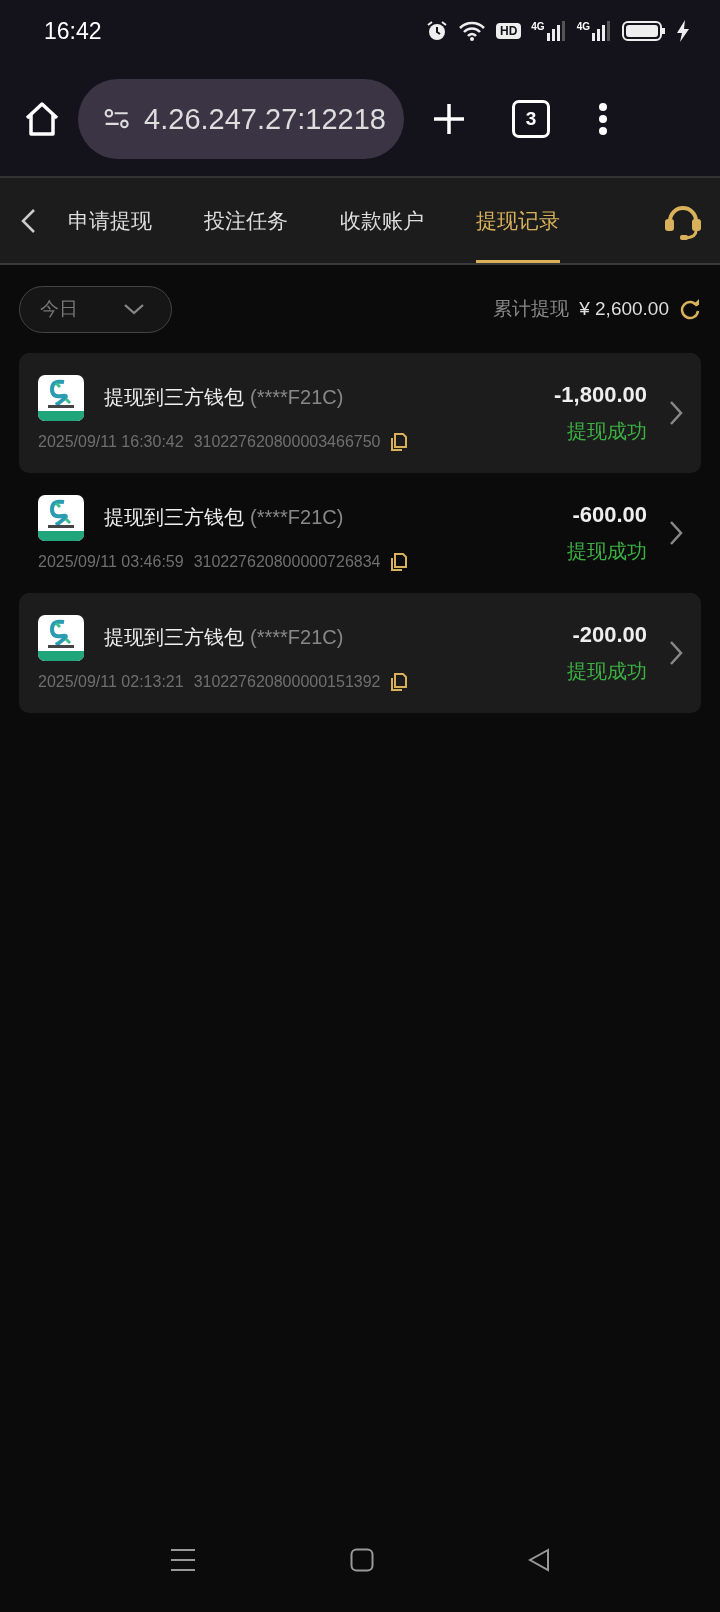  What do you see at coordinates (449, 119) in the screenshot?
I see `new-tab-icon` at bounding box center [449, 119].